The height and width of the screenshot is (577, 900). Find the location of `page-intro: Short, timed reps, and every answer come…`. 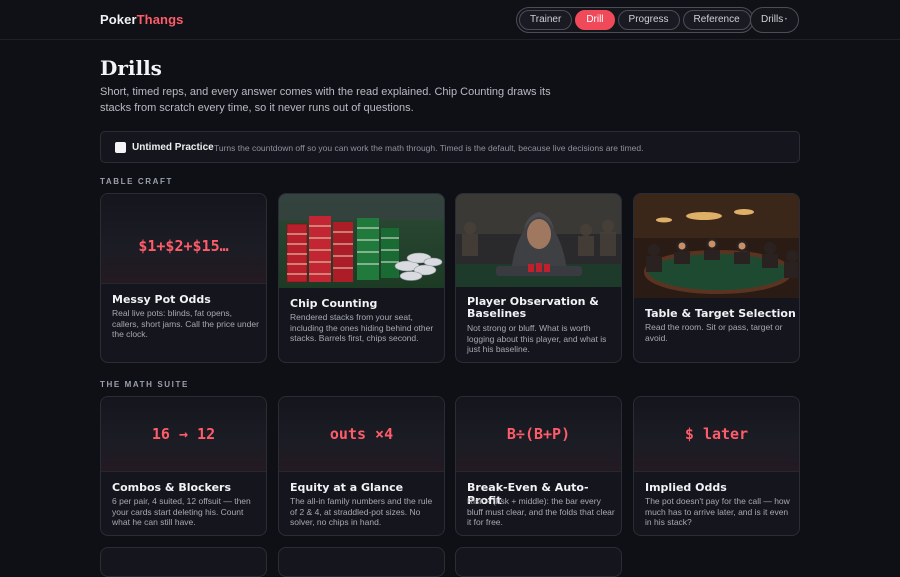

page-intro: Short, timed reps, and every answer come… is located at coordinates (325, 100).